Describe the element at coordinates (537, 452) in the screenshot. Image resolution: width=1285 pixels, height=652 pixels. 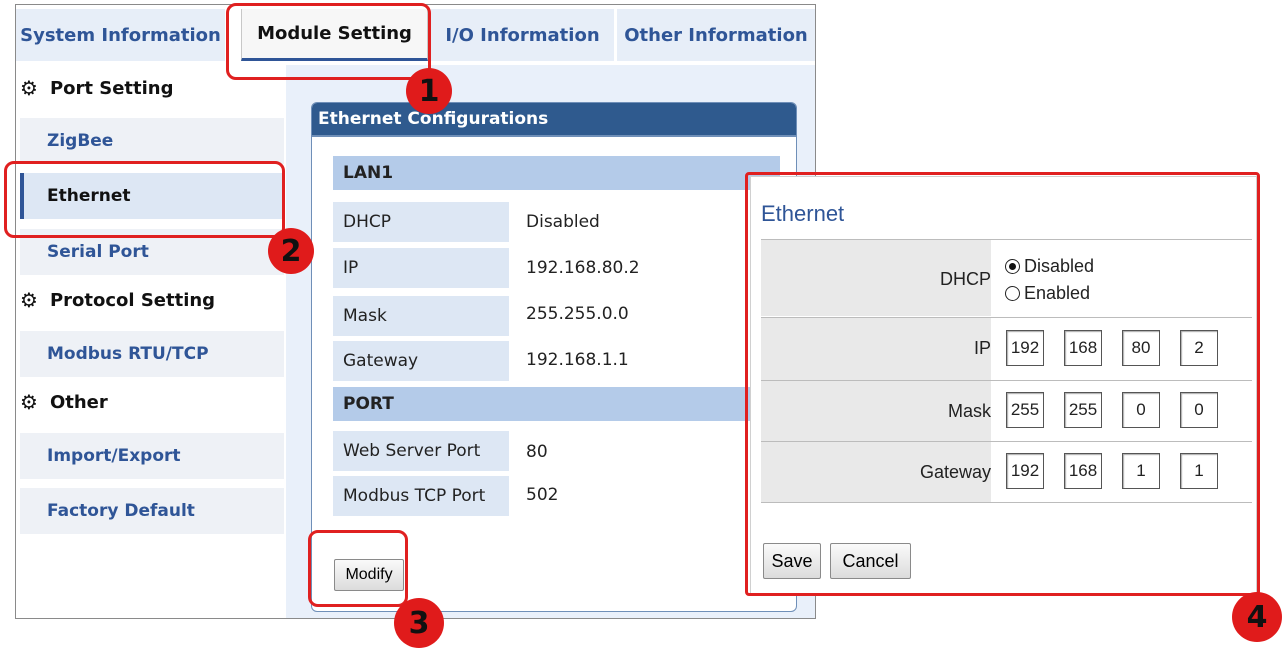
I see `web-port-value: 80` at that location.